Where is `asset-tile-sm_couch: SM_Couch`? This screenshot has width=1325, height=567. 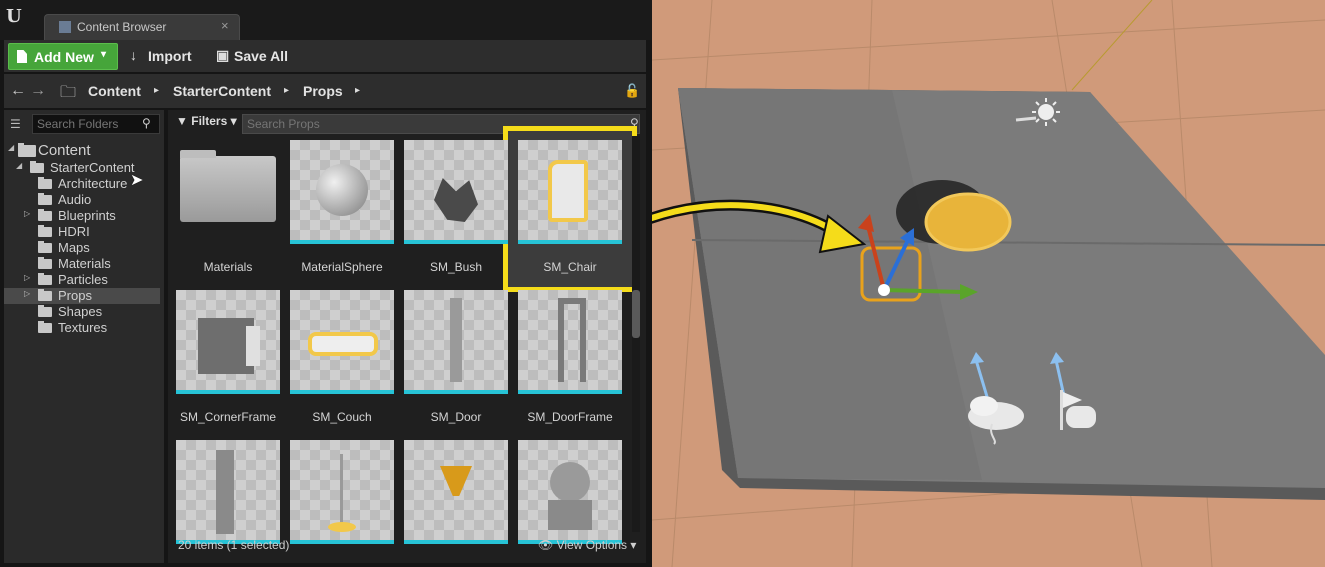
asset-tile-sm_couch: SM_Couch is located at coordinates (342, 364).